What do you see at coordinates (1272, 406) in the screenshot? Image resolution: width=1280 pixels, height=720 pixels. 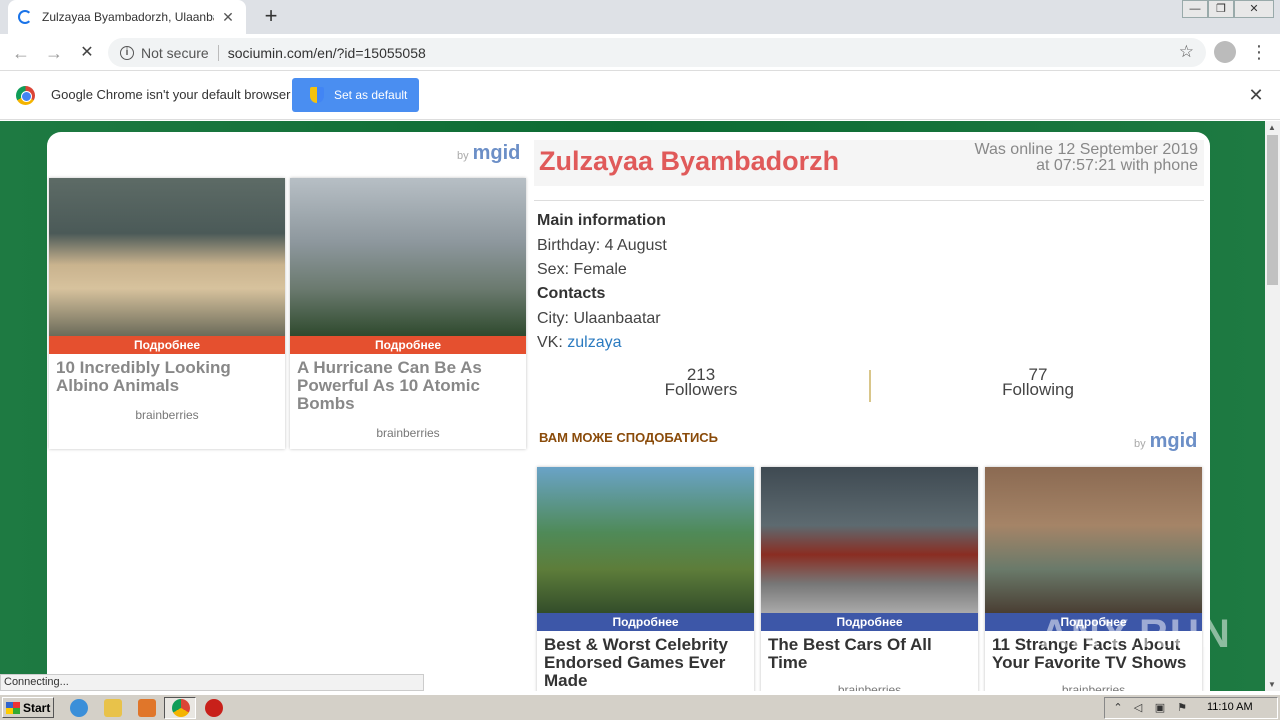 I see `page-scrollbar: ▲ ▼` at bounding box center [1272, 406].